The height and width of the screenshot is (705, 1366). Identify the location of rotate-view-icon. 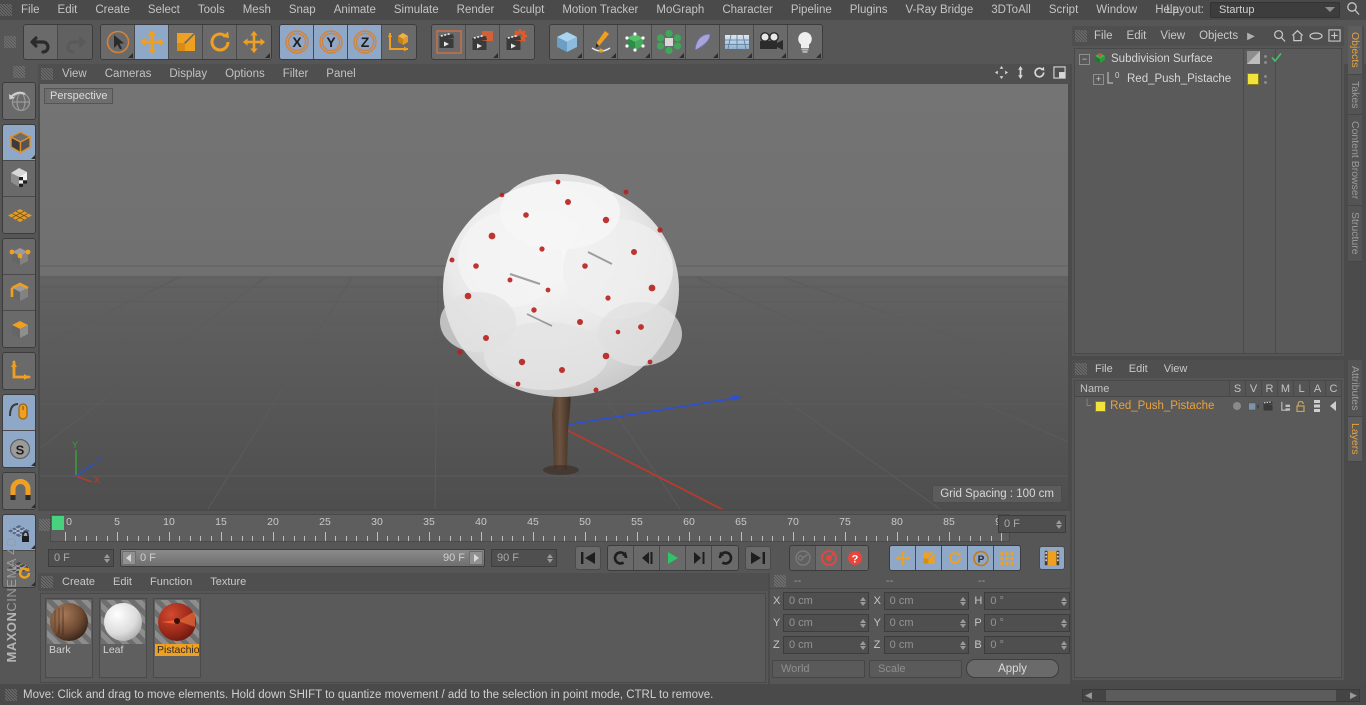
(1039, 74).